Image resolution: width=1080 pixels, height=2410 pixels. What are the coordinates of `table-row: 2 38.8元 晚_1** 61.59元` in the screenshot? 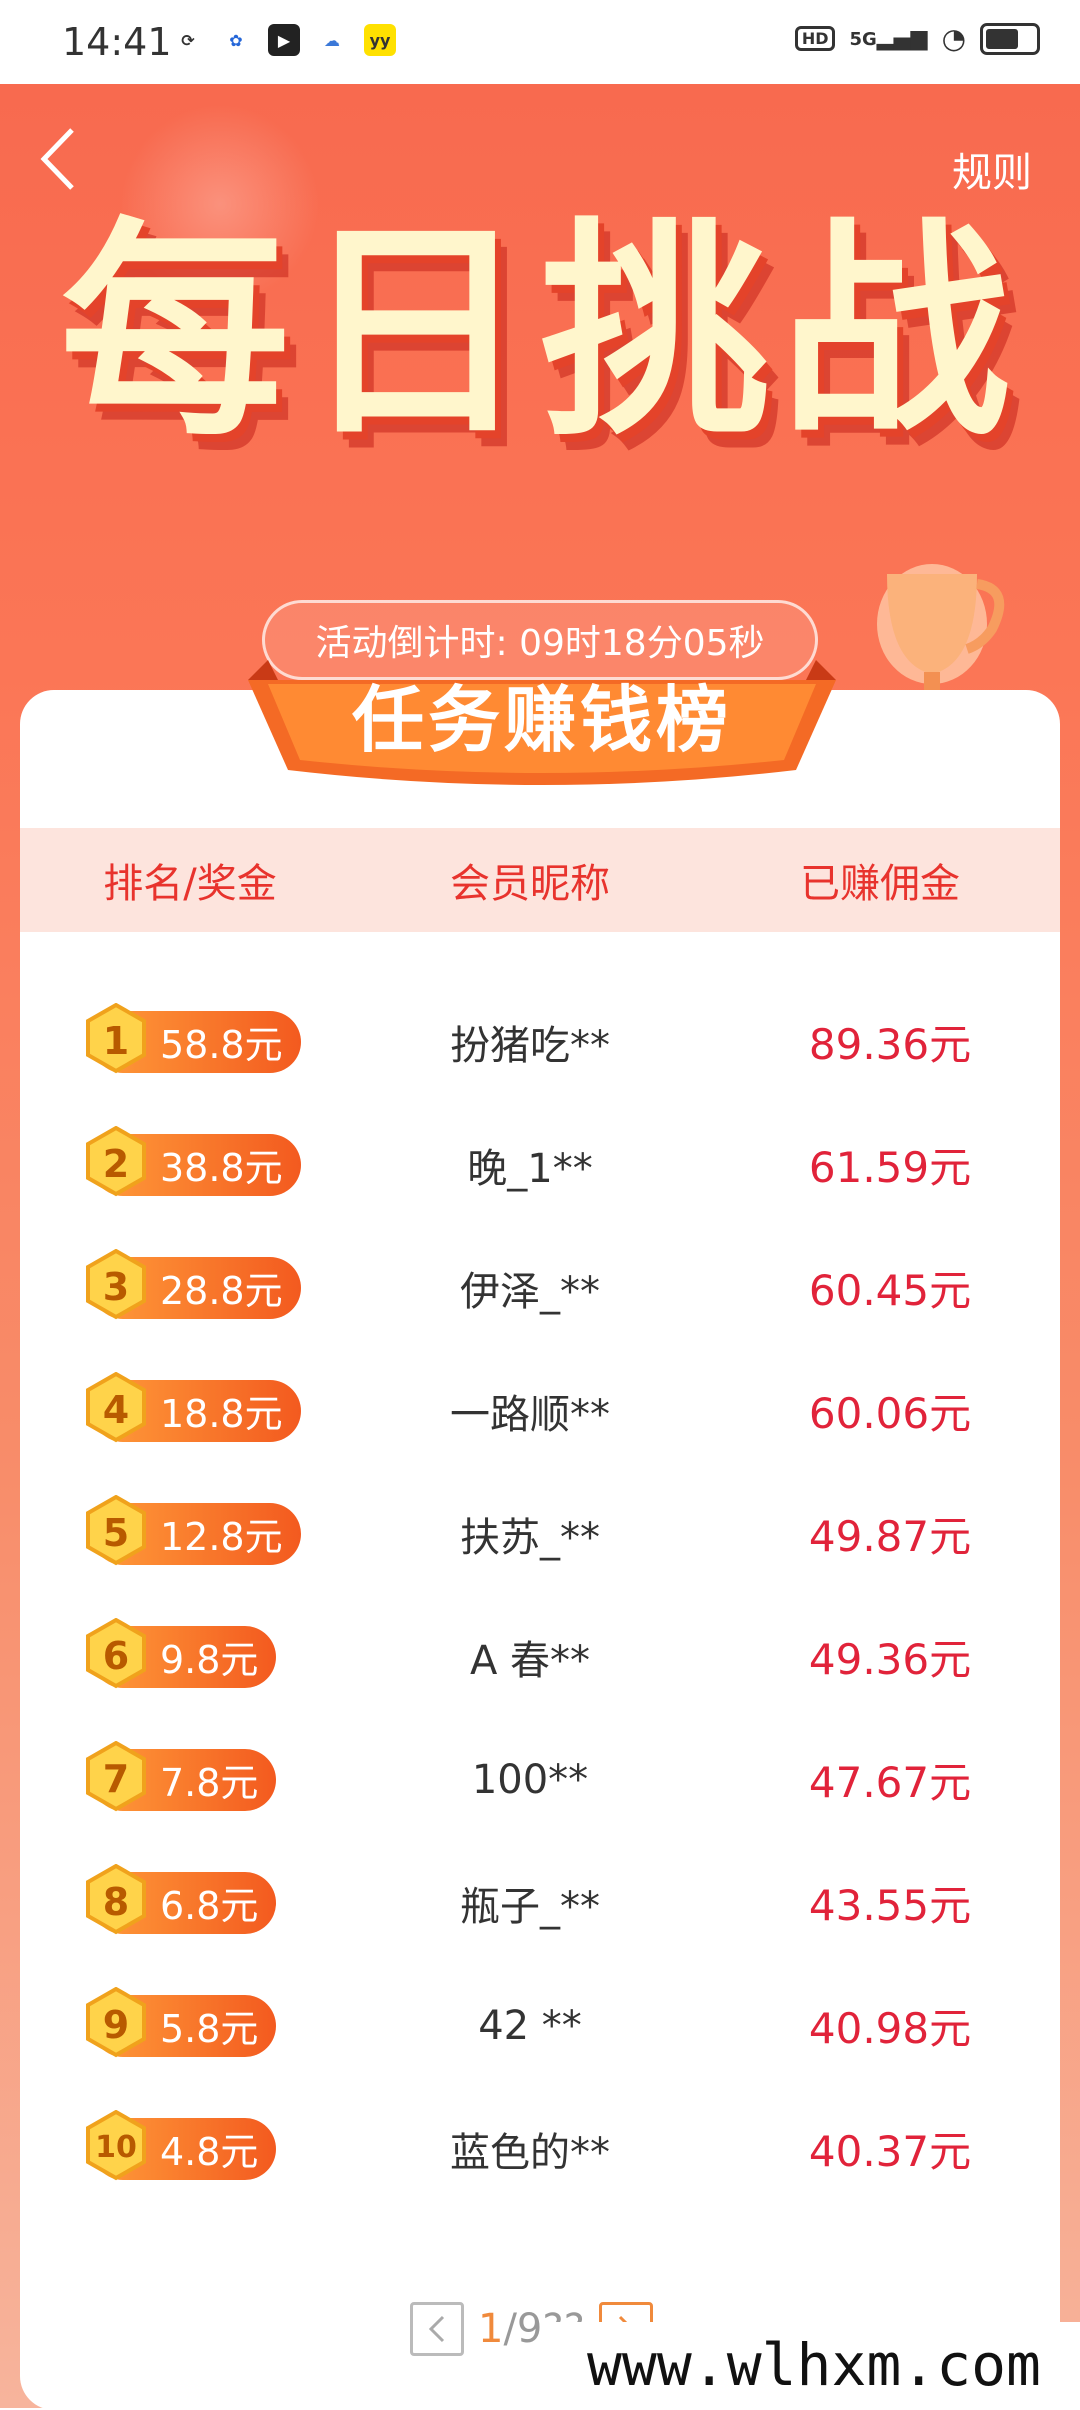 It's located at (540, 1164).